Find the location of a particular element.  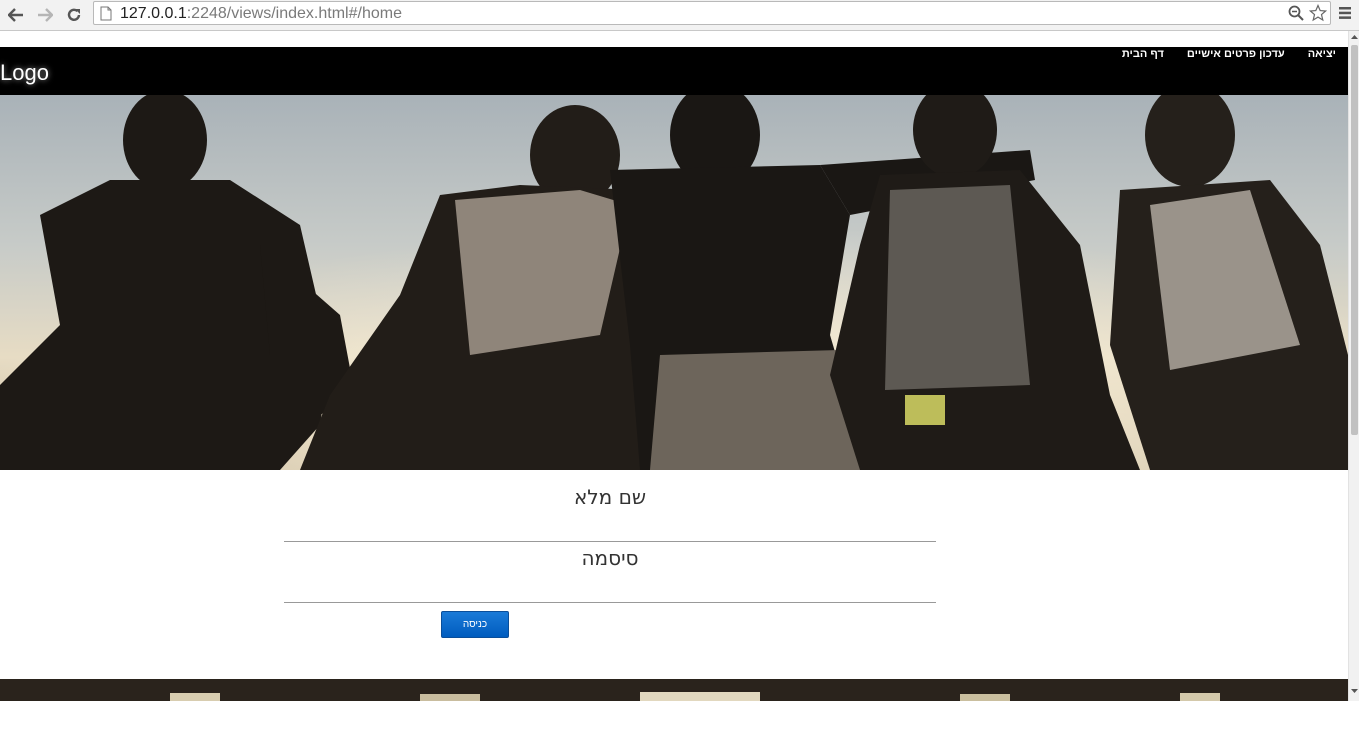

nav-update-details: עדכון פרטים אישיים is located at coordinates (1236, 54).